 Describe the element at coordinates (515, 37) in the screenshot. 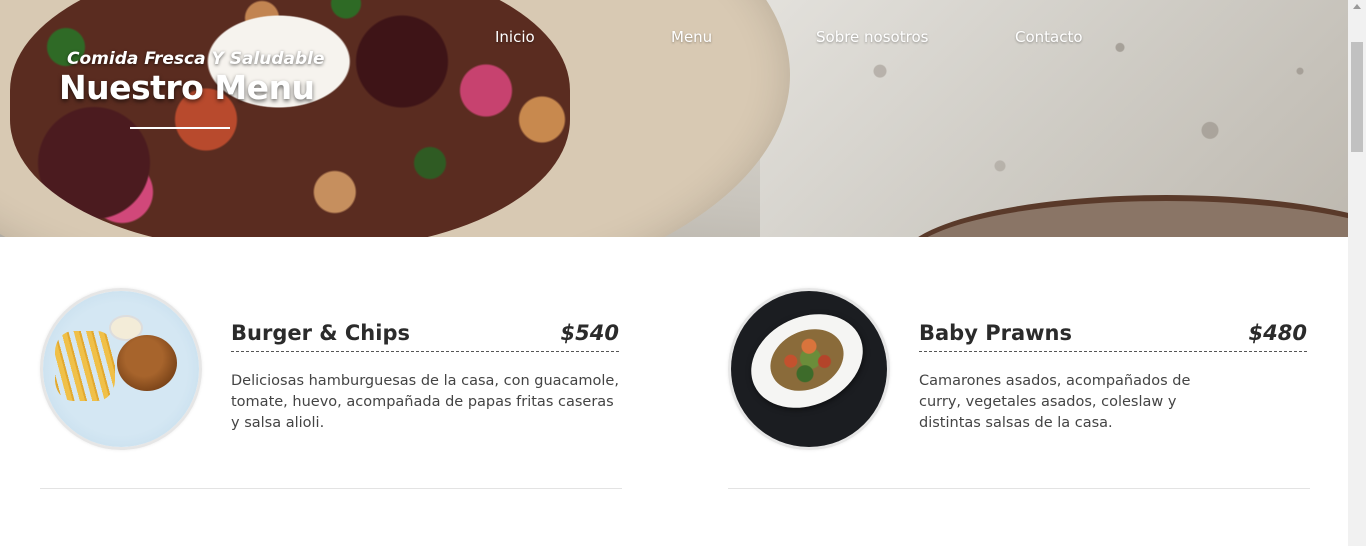

I see `nav-item-inicio: Inicio` at that location.